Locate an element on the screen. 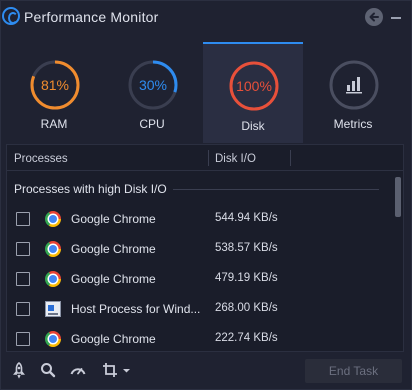  scrollbar is located at coordinates (398, 197).